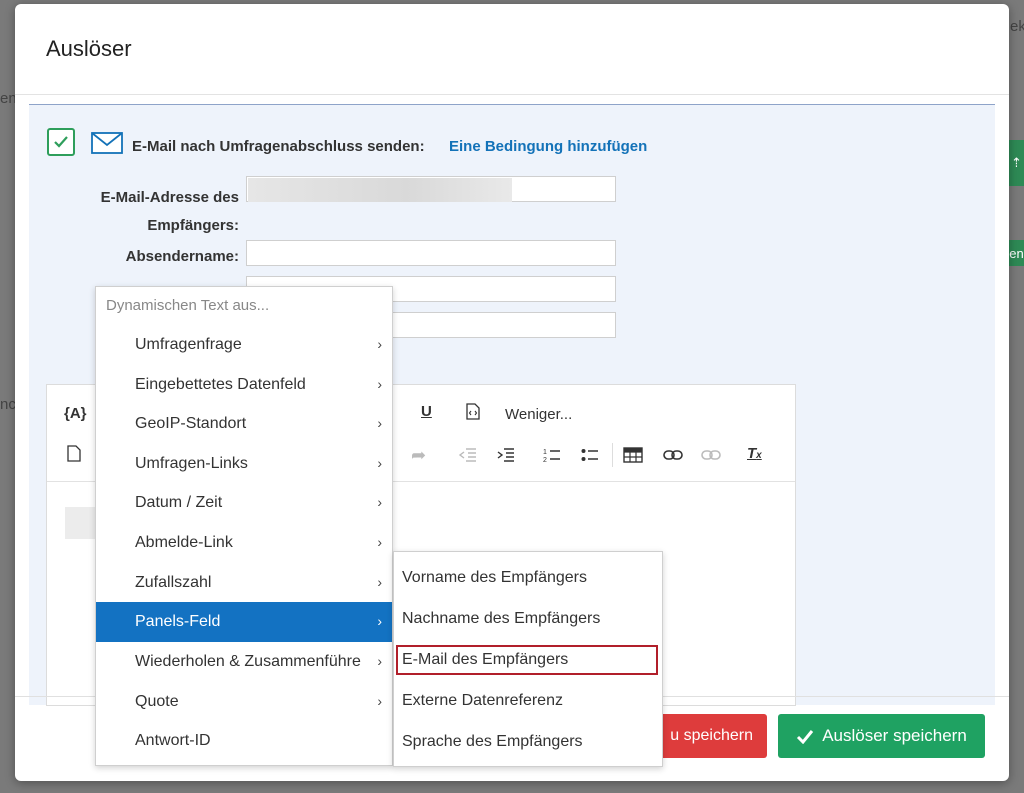 This screenshot has width=1024, height=793. I want to click on menu-item-embedded-data: Eingebettetes Datenfeld ›, so click(244, 385).